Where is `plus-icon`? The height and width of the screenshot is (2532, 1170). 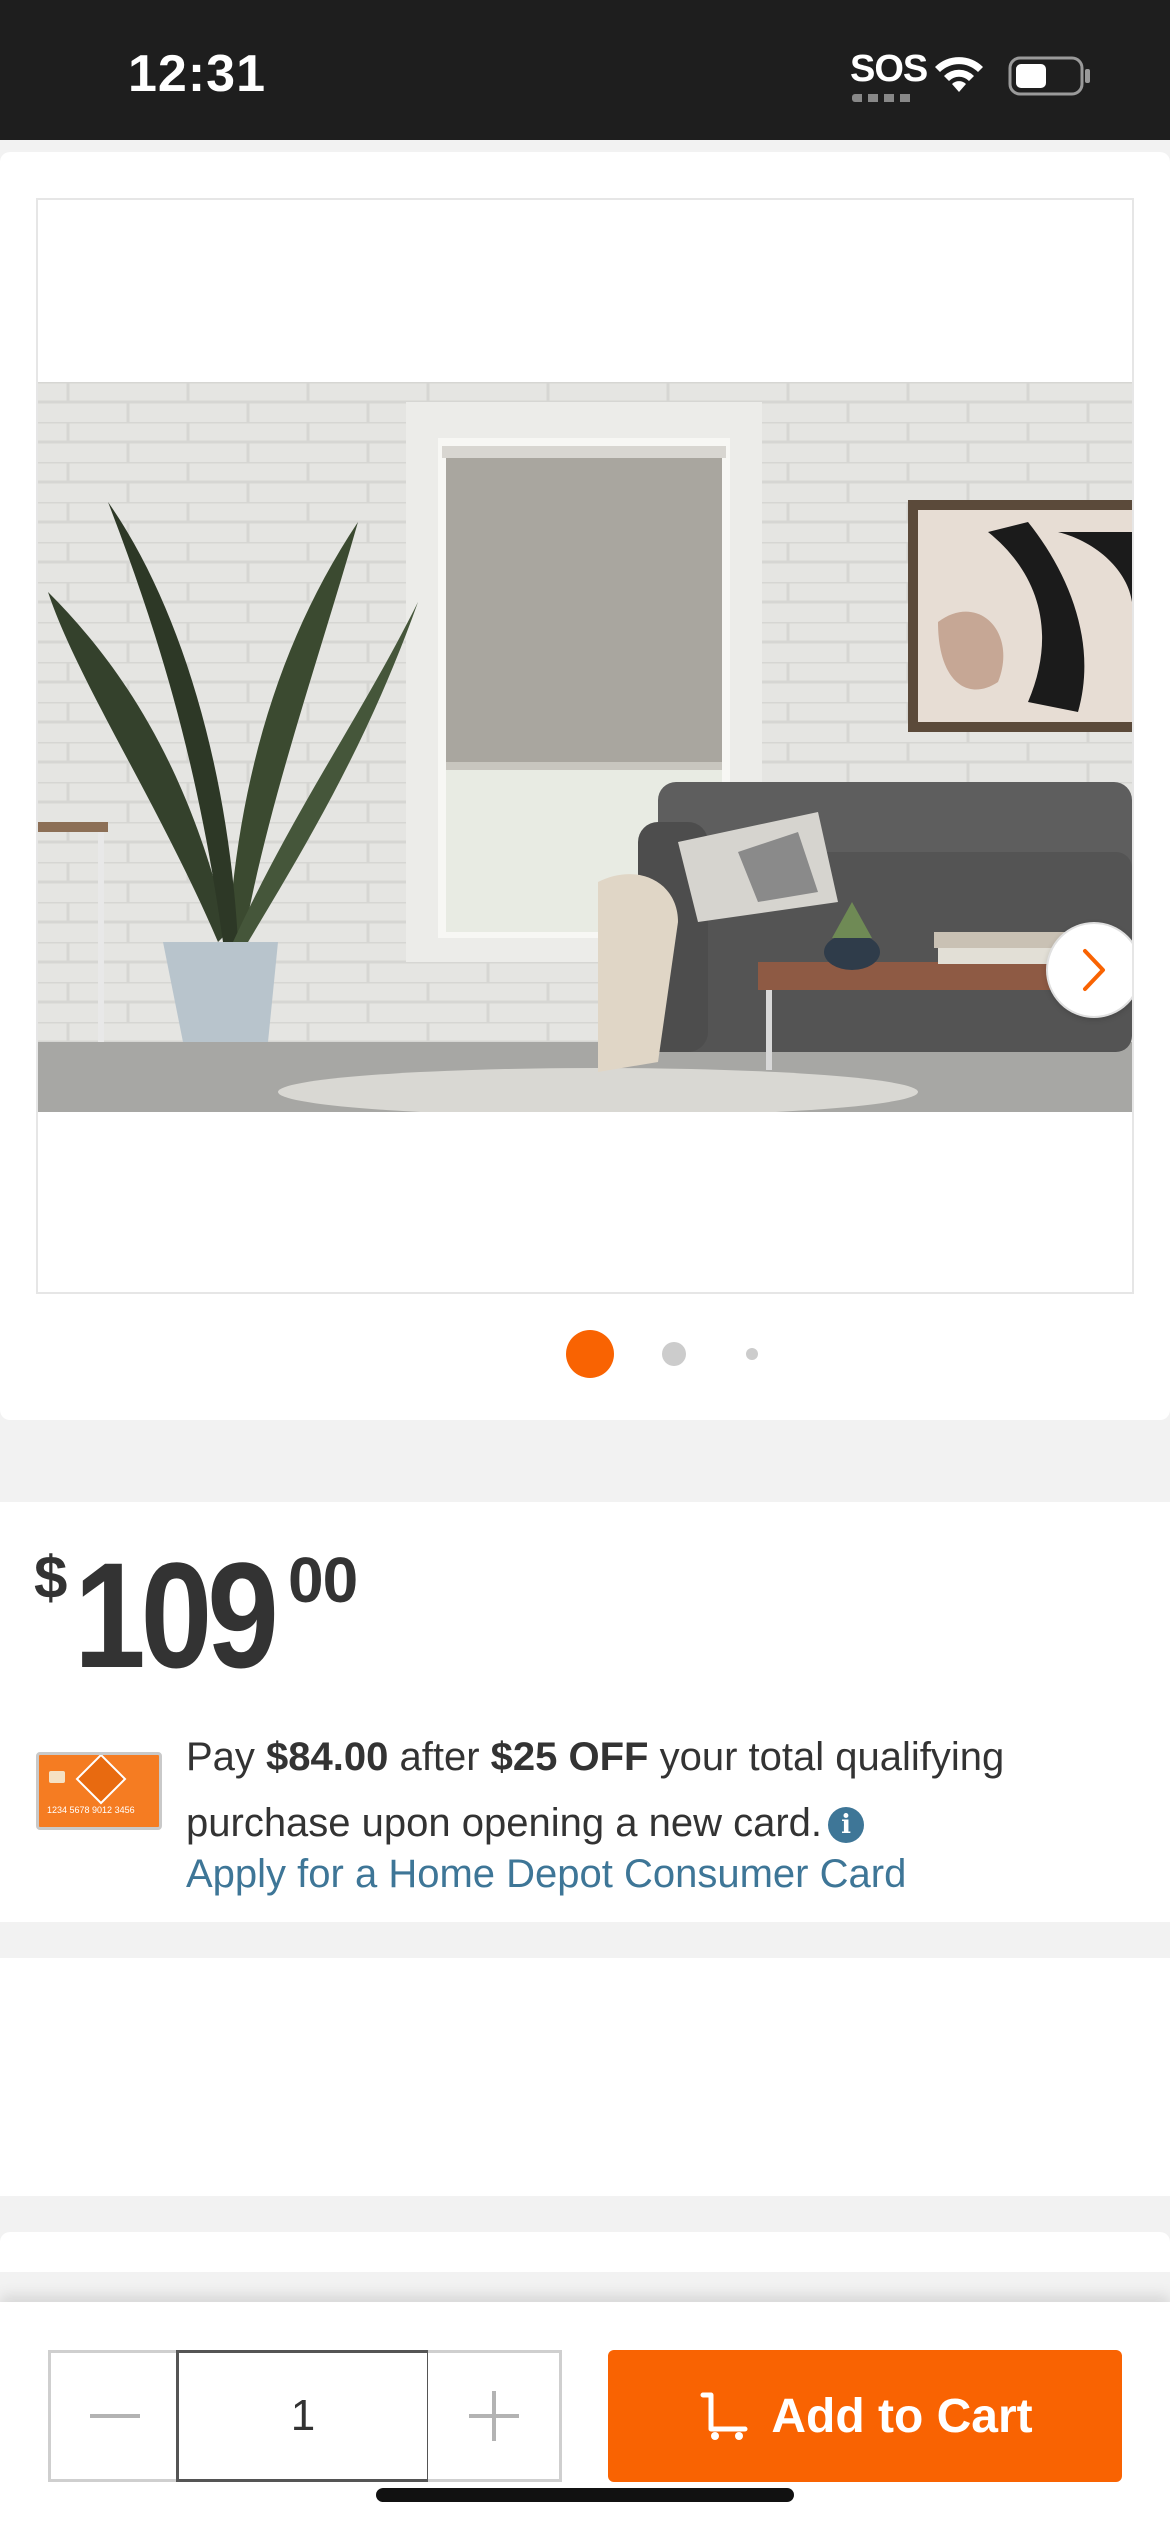
plus-icon is located at coordinates (493, 2416).